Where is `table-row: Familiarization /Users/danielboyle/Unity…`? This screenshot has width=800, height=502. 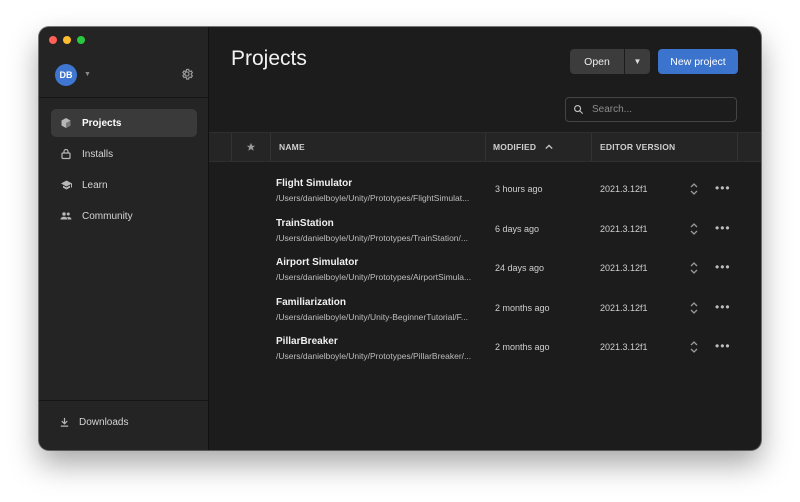 table-row: Familiarization /Users/danielboyle/Unity… is located at coordinates (485, 310).